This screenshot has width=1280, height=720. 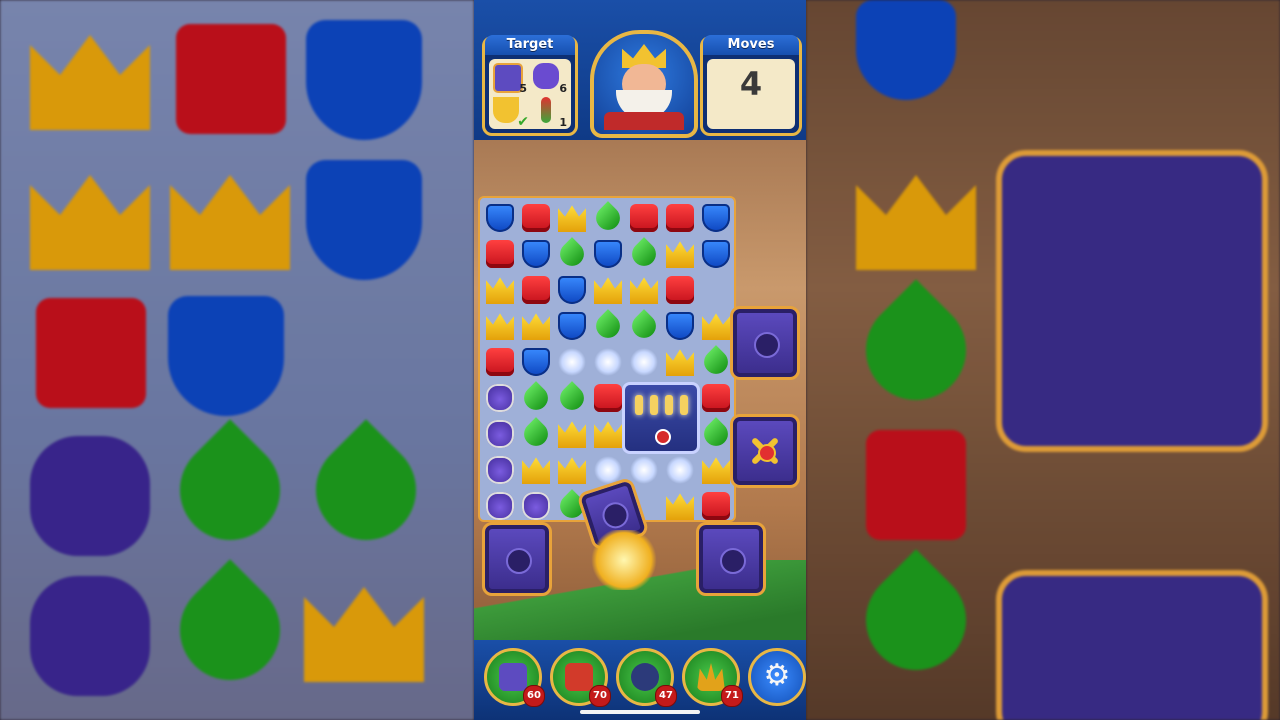 I want to click on red-button-icon, so click(x=767, y=453).